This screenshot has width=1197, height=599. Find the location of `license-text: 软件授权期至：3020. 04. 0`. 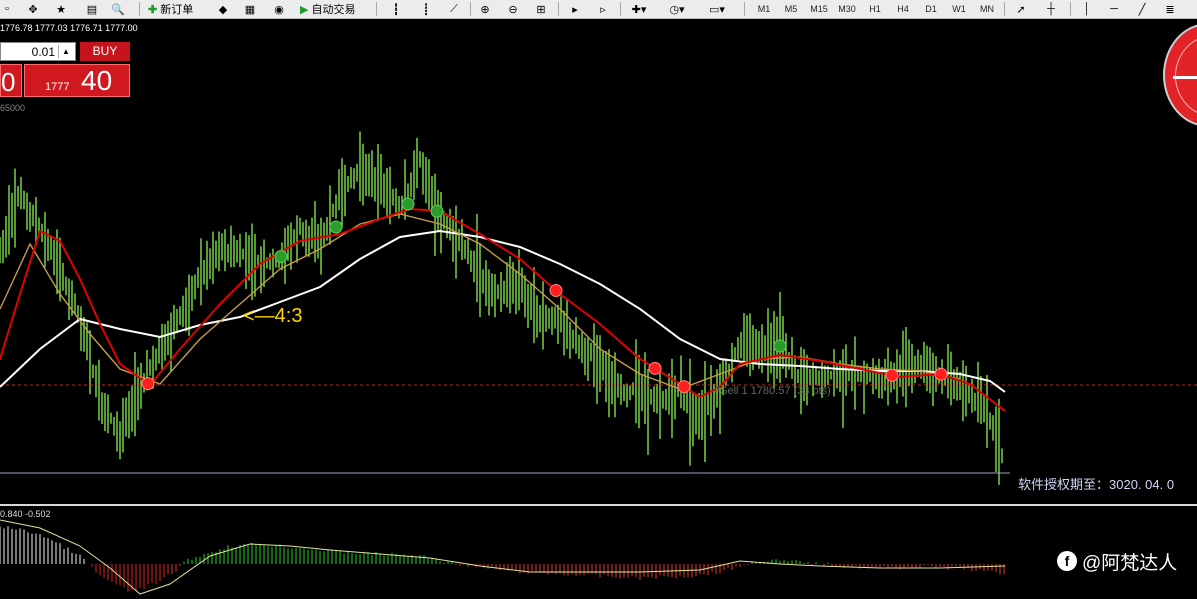

license-text: 软件授权期至：3020. 04. 0 is located at coordinates (1096, 484).